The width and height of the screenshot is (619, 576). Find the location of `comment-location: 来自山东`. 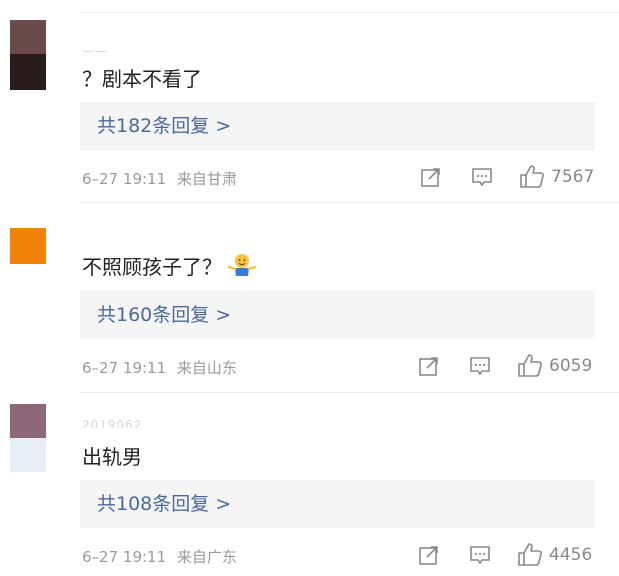

comment-location: 来自山东 is located at coordinates (206, 368).